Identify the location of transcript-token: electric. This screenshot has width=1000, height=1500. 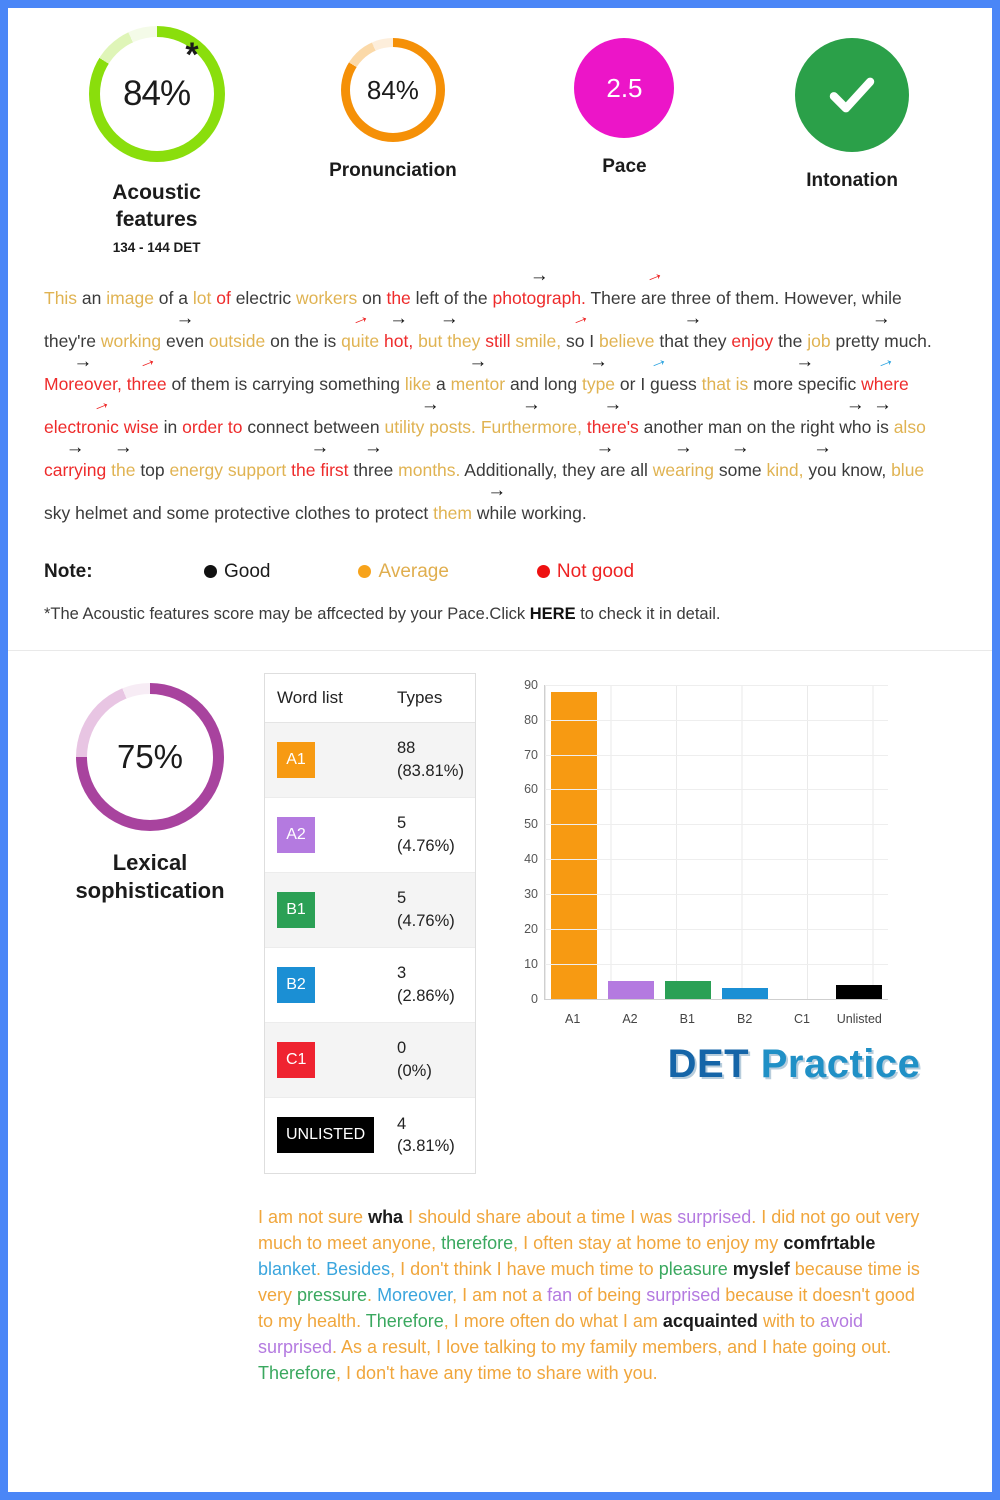
(263, 297).